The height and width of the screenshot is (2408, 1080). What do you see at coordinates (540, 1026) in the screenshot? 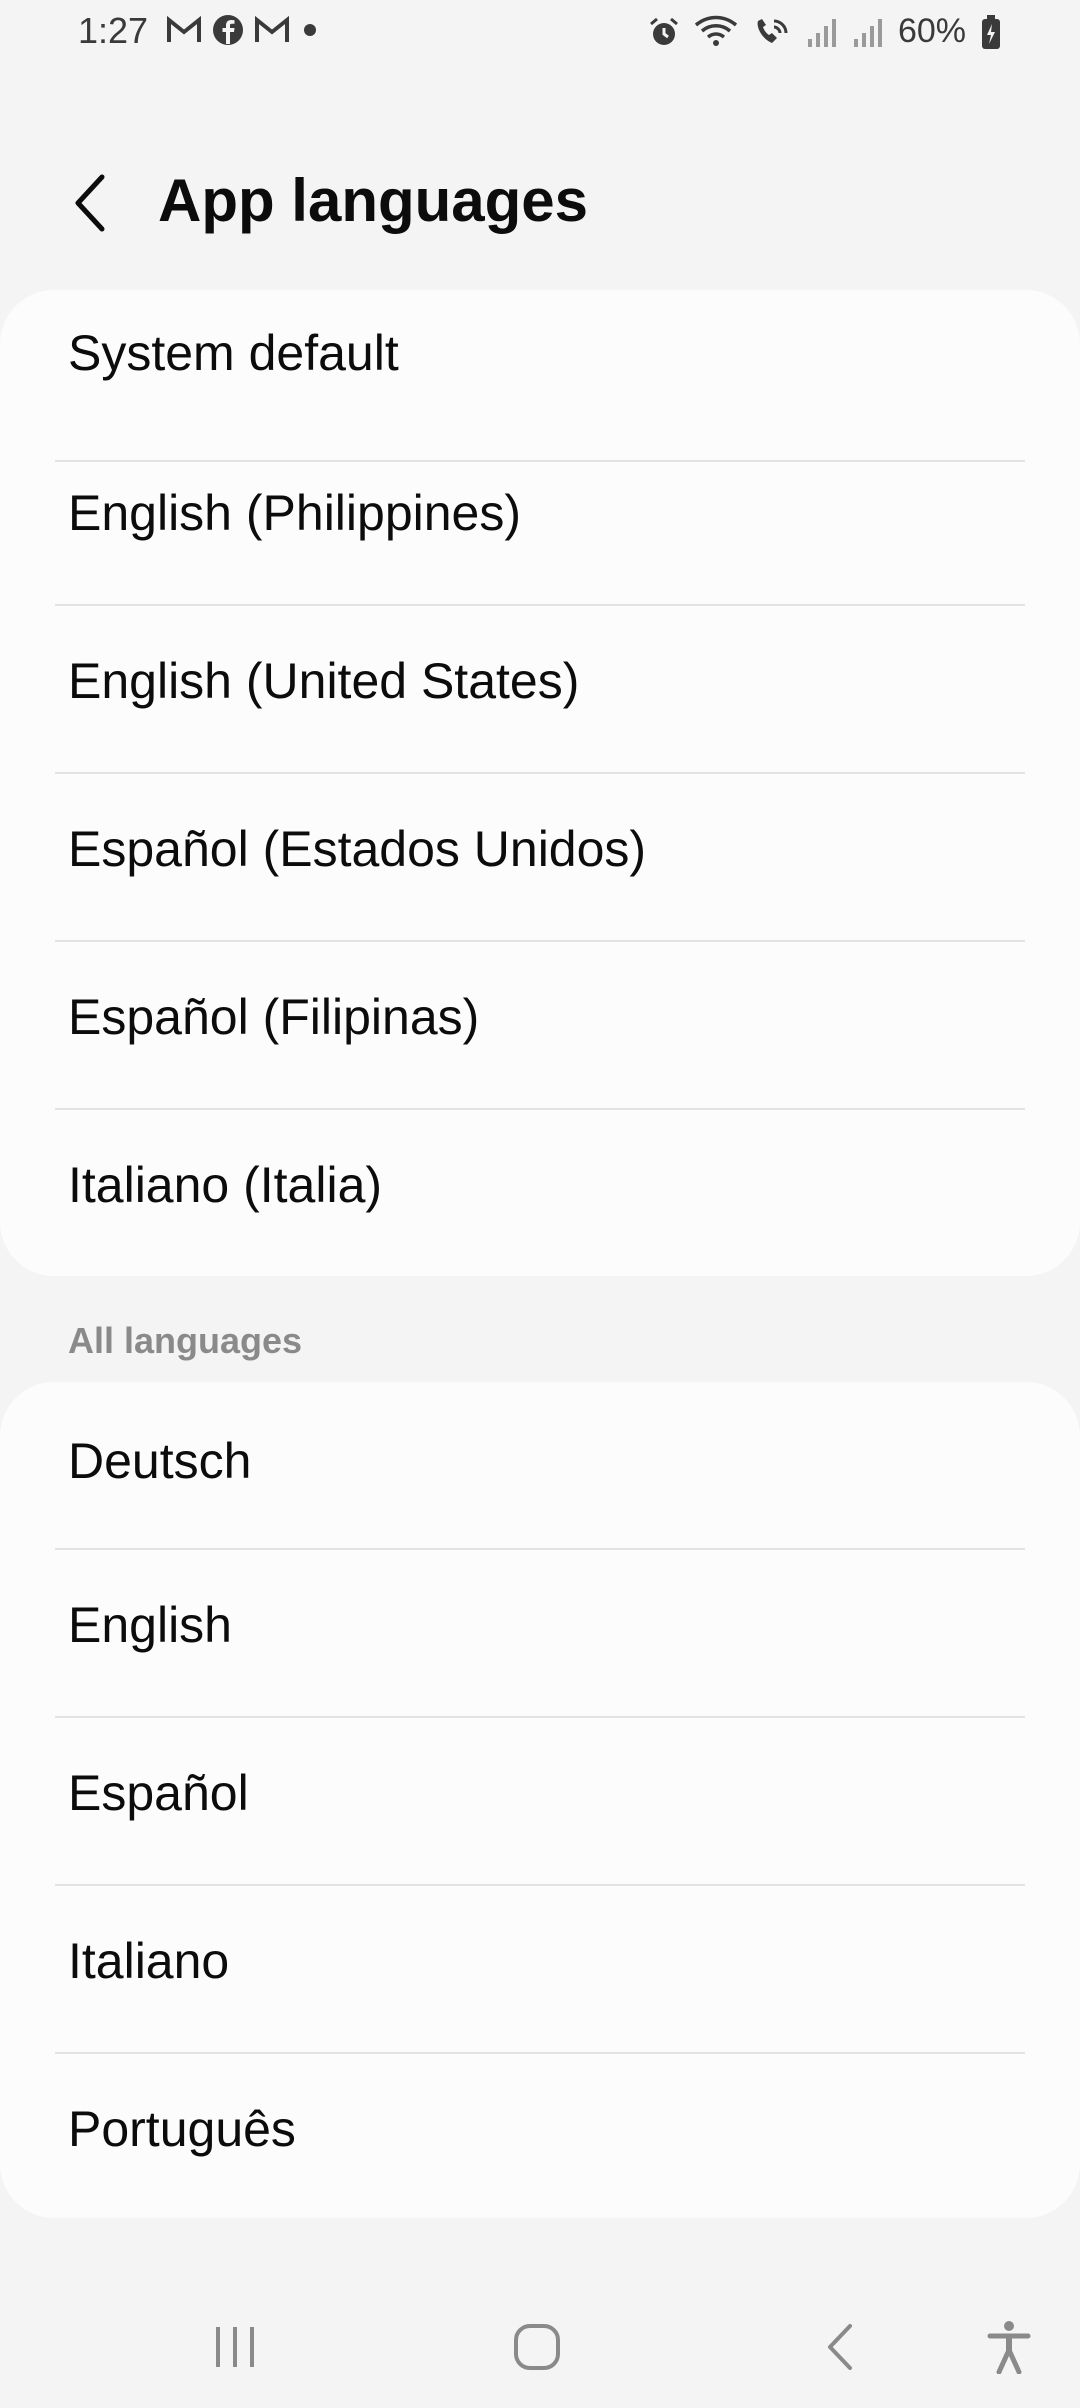
I see `language-option-espanol-filipinas: Español (Filipinas)` at bounding box center [540, 1026].